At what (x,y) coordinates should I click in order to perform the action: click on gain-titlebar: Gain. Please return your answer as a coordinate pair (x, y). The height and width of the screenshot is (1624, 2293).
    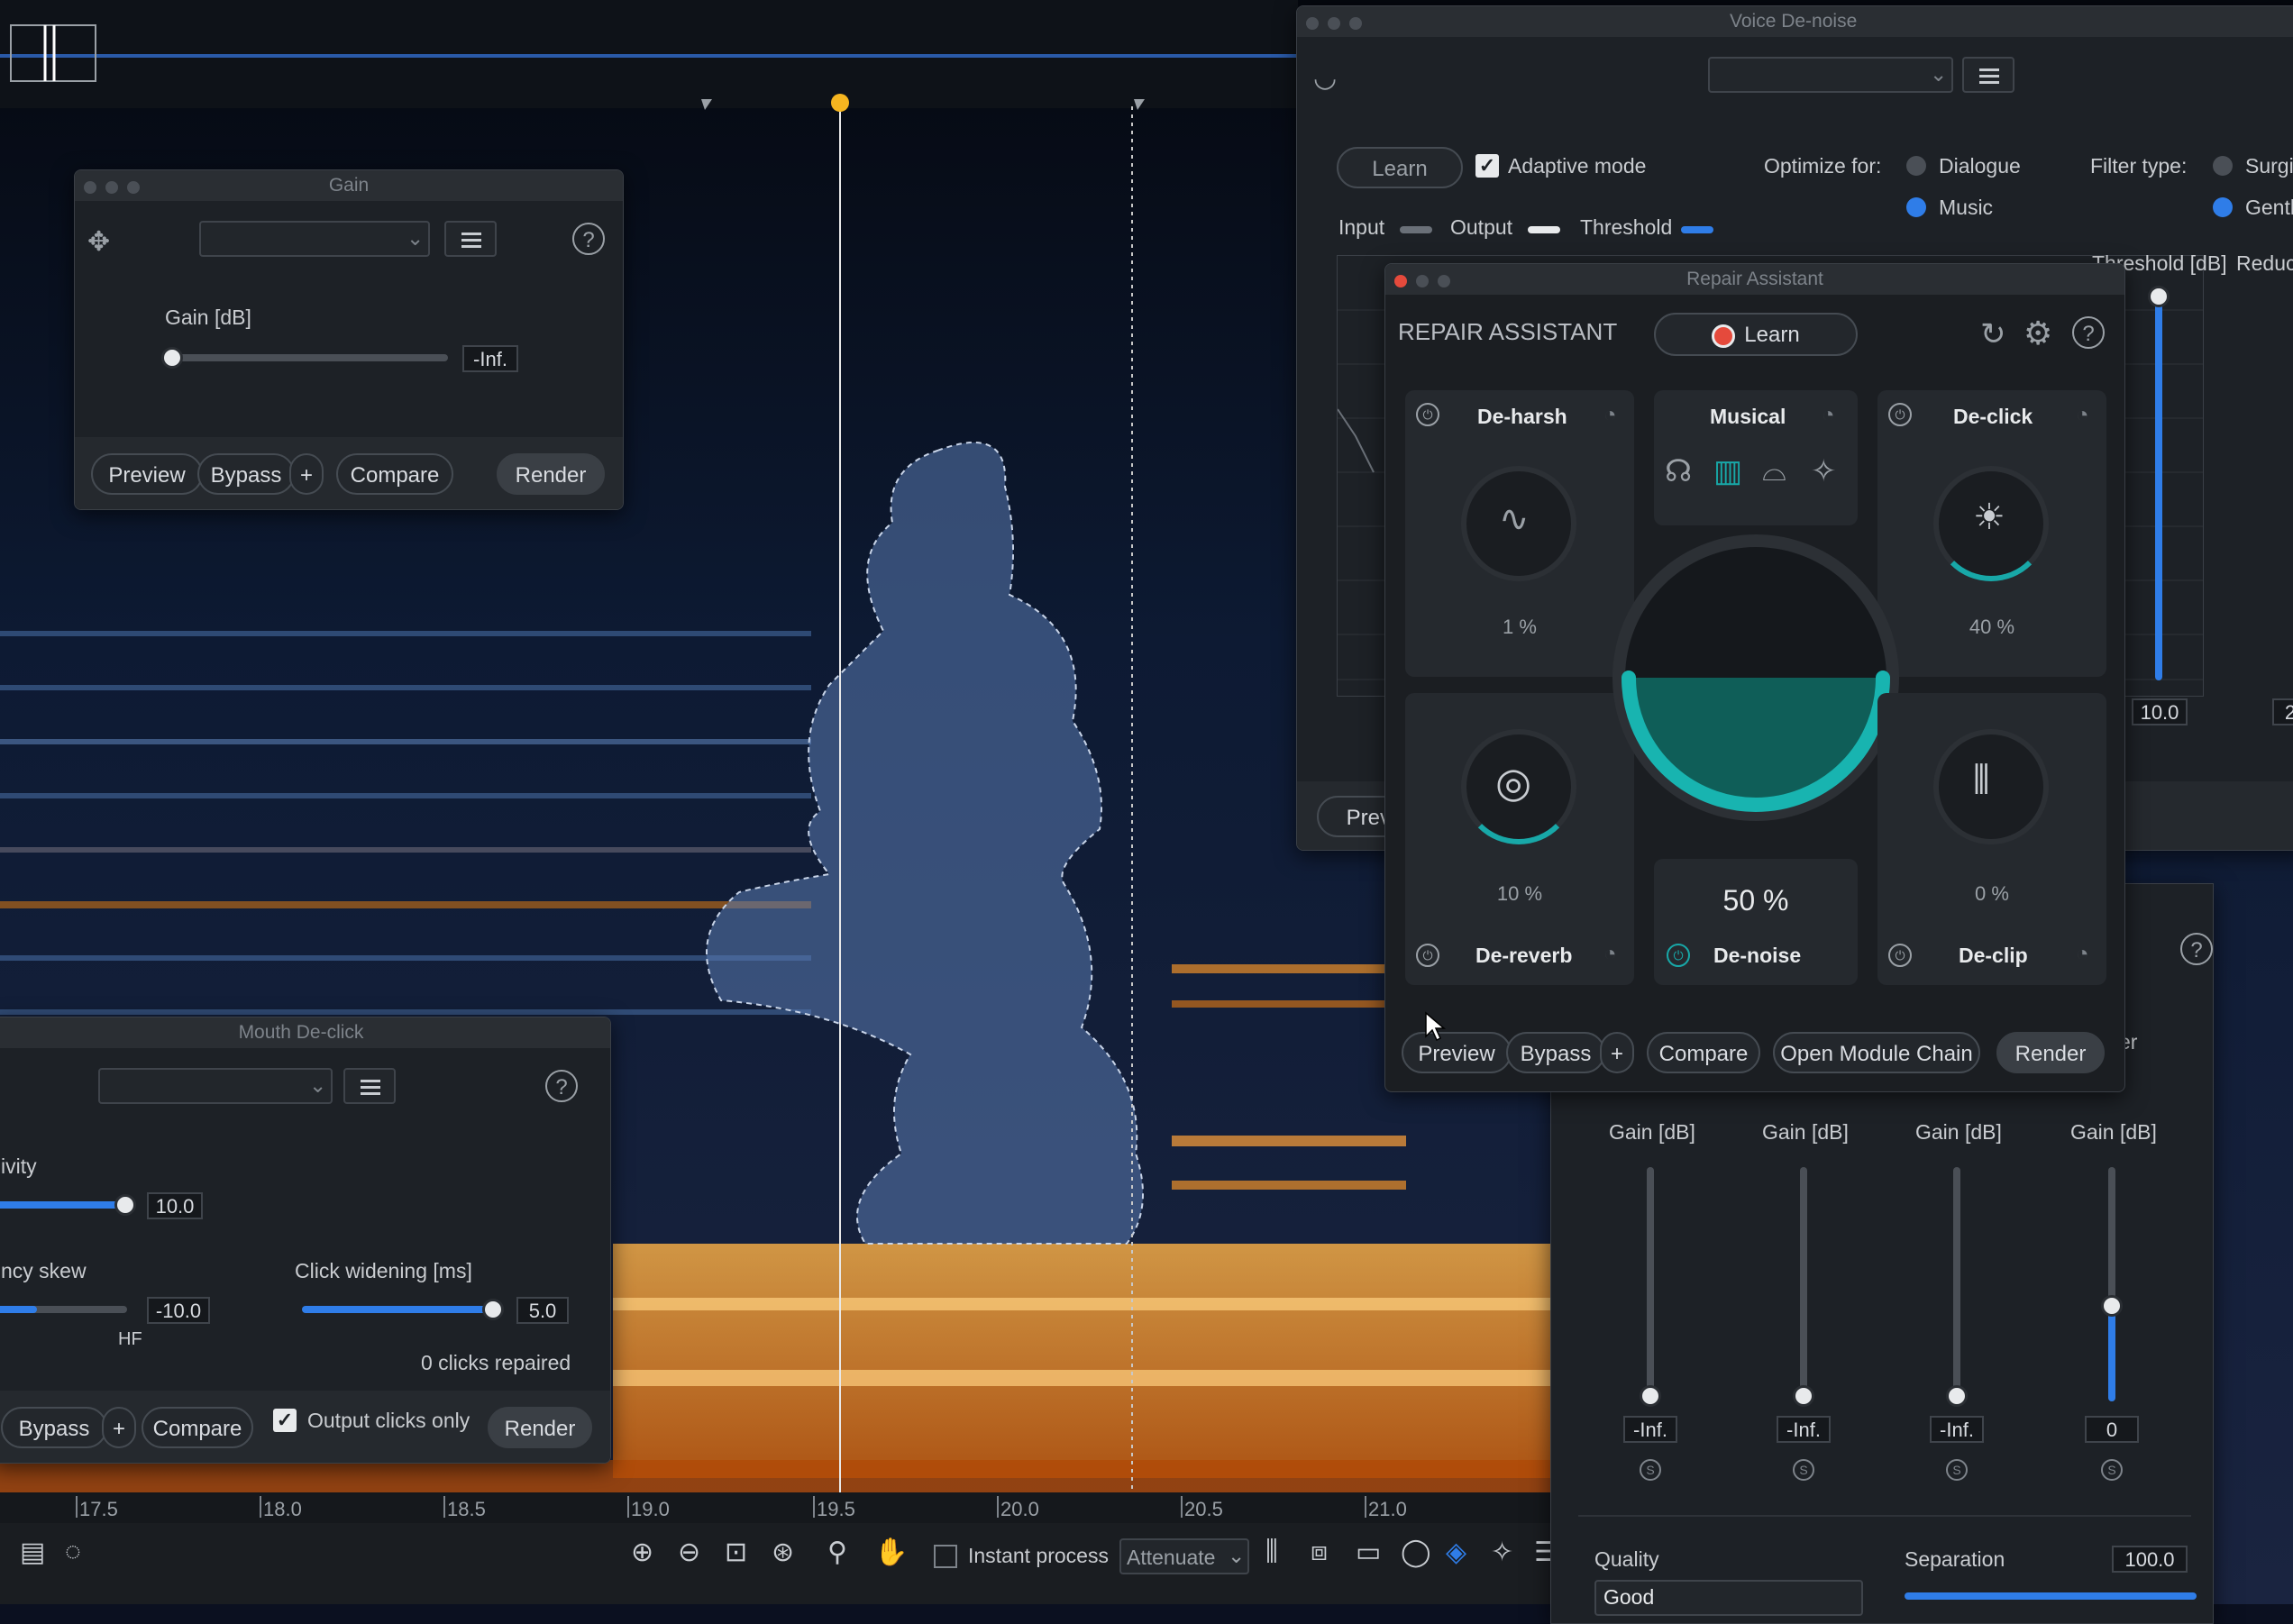
    Looking at the image, I should click on (349, 185).